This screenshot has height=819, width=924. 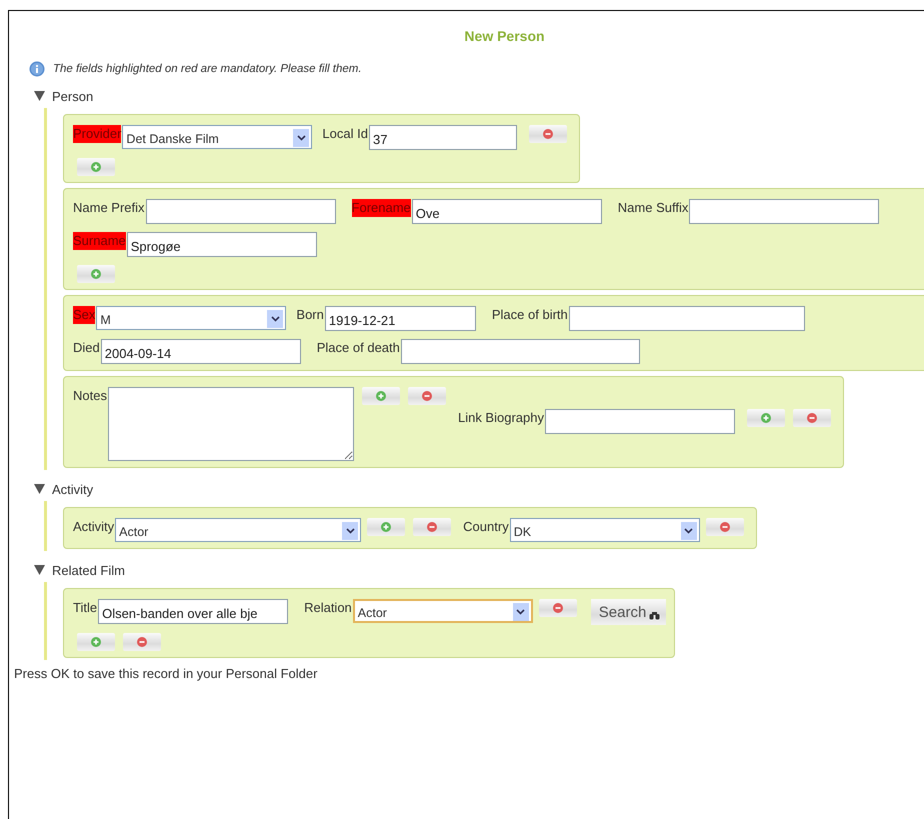 What do you see at coordinates (88, 570) in the screenshot?
I see `section-title: Related Film` at bounding box center [88, 570].